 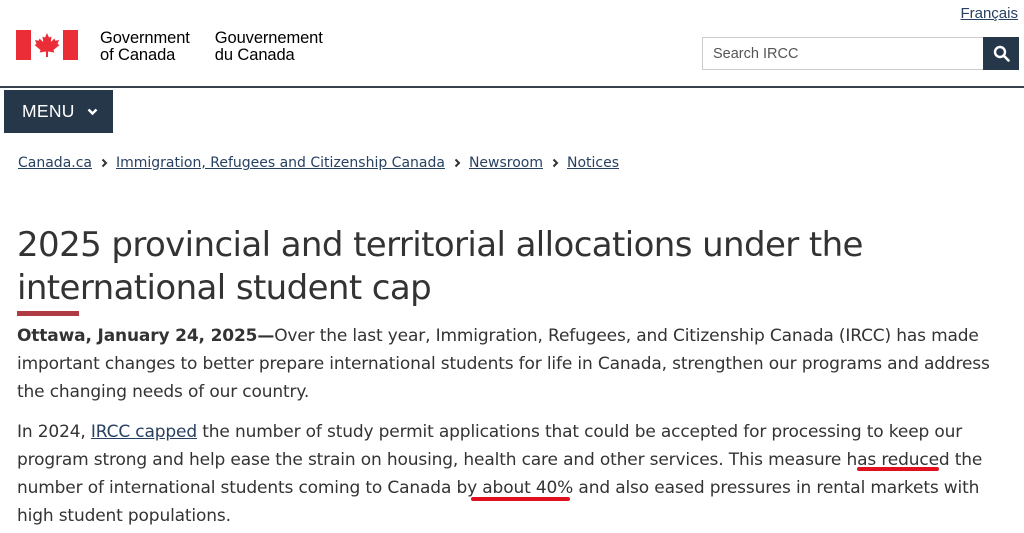 I want to click on reduced-annotation-underline, so click(x=898, y=469).